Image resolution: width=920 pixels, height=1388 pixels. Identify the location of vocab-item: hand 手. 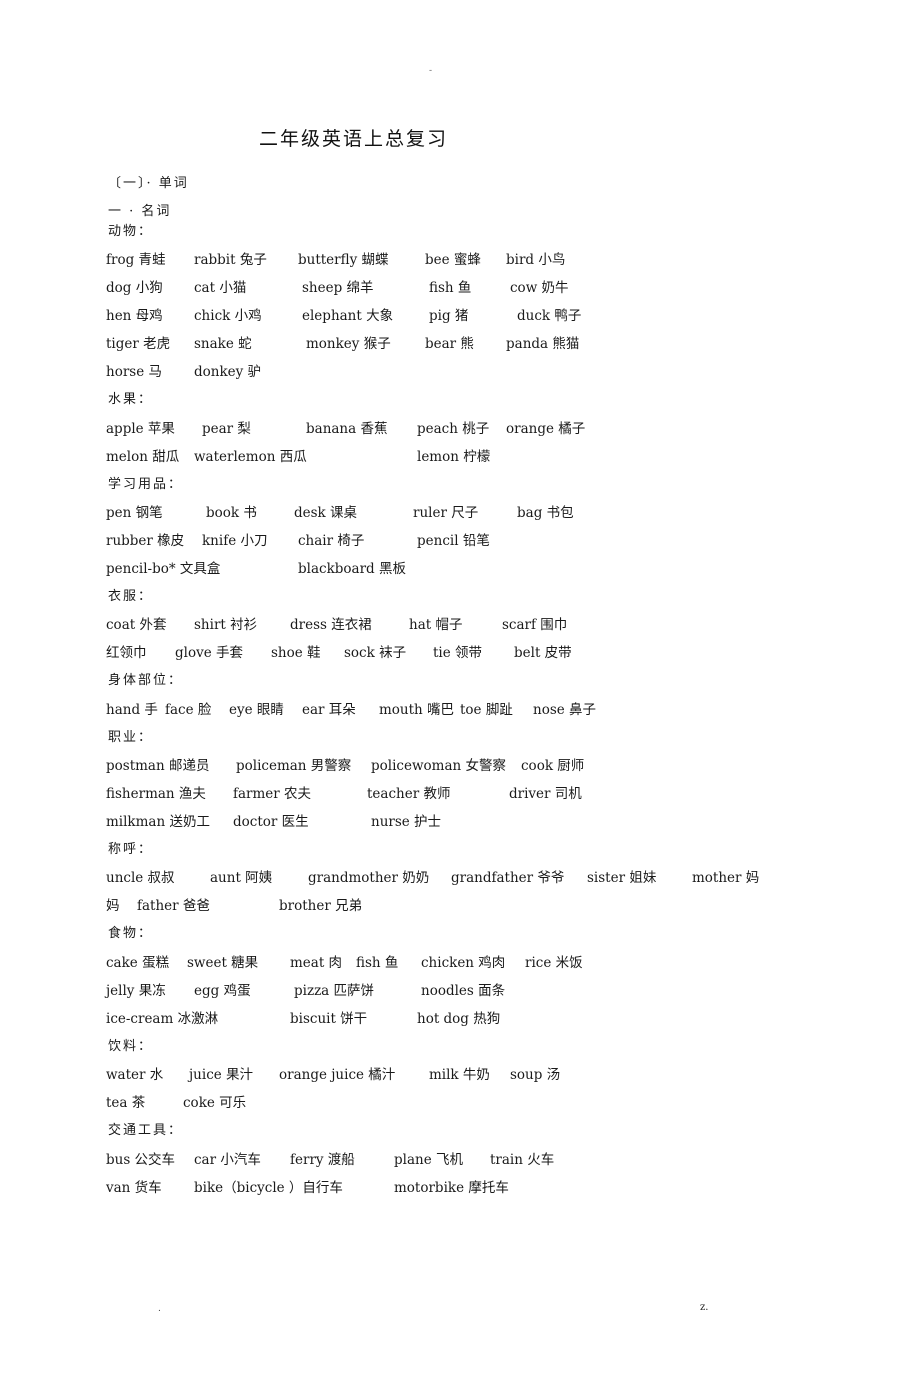
(132, 710).